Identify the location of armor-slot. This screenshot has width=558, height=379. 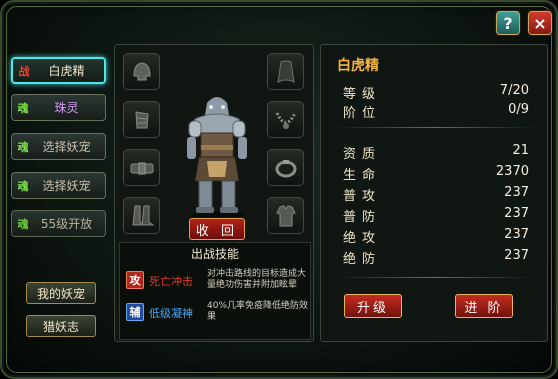
(285, 215).